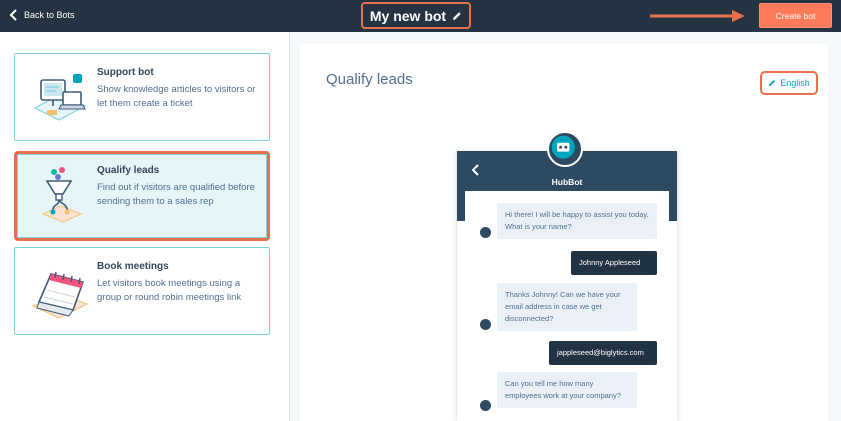 This screenshot has height=421, width=841. What do you see at coordinates (567, 182) in the screenshot?
I see `chat-bot-name: HubBot` at bounding box center [567, 182].